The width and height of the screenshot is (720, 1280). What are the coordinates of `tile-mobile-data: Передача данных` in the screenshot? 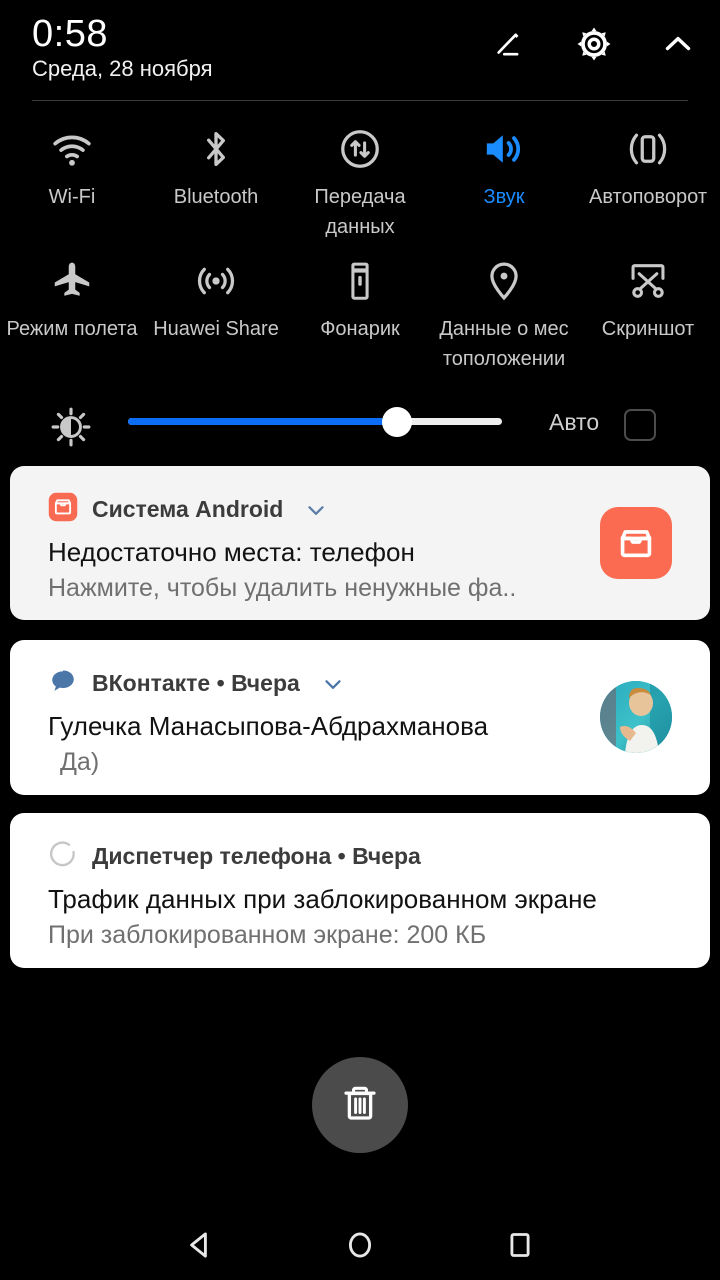 It's located at (360, 180).